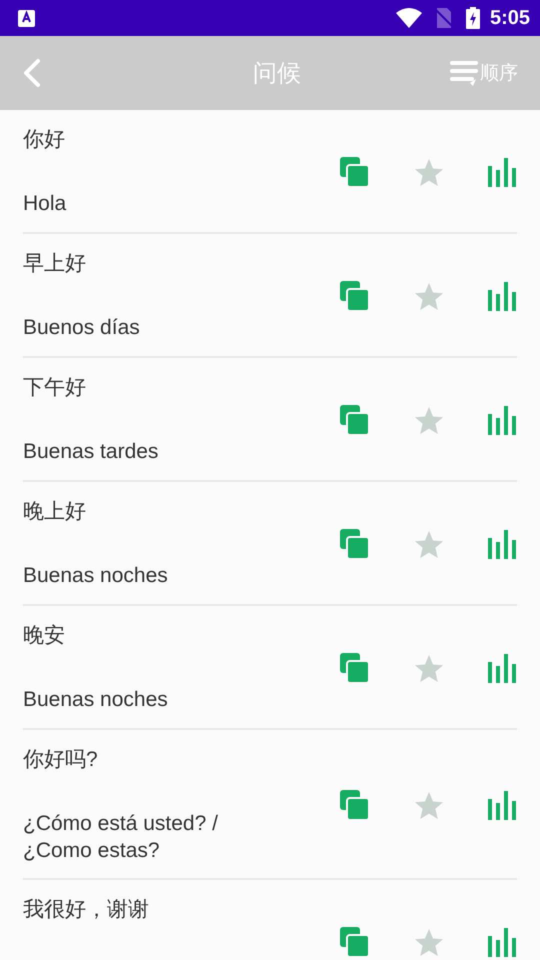  What do you see at coordinates (61, 760) in the screenshot?
I see `chinese-phrase: 你好吗?` at bounding box center [61, 760].